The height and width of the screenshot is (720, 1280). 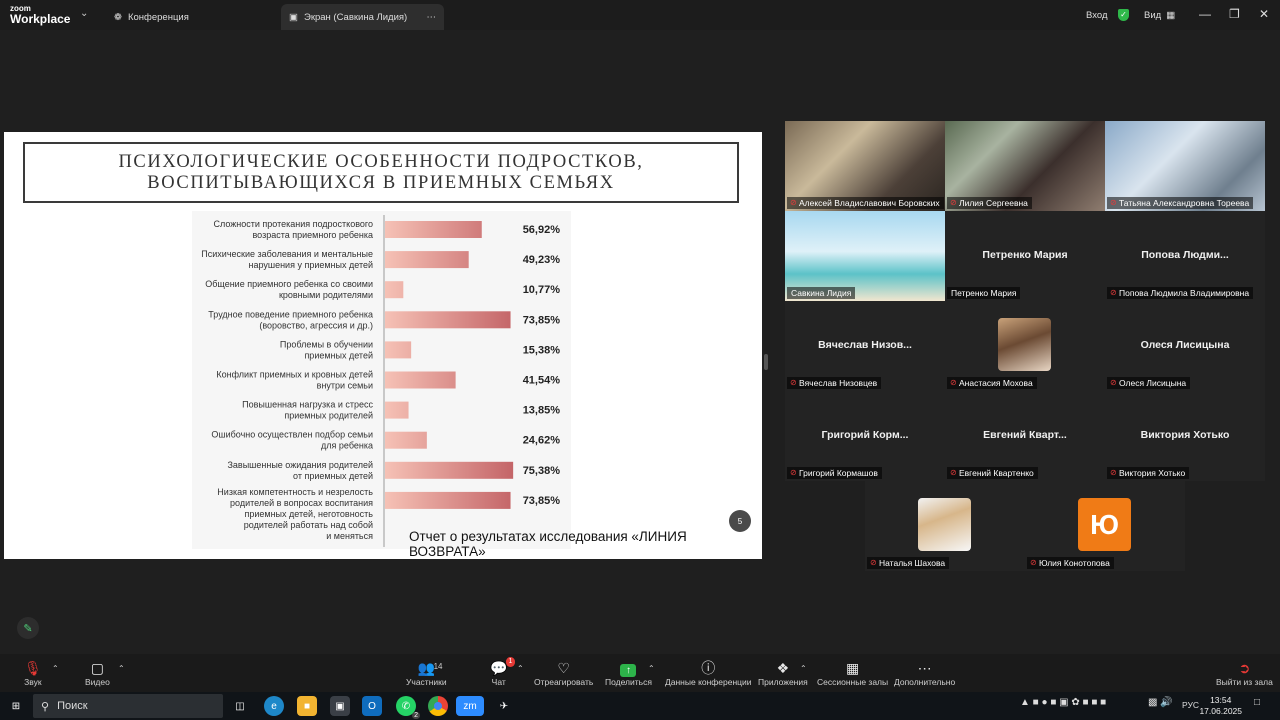 I want to click on chart-value-label: 10,77%, so click(x=542, y=290).